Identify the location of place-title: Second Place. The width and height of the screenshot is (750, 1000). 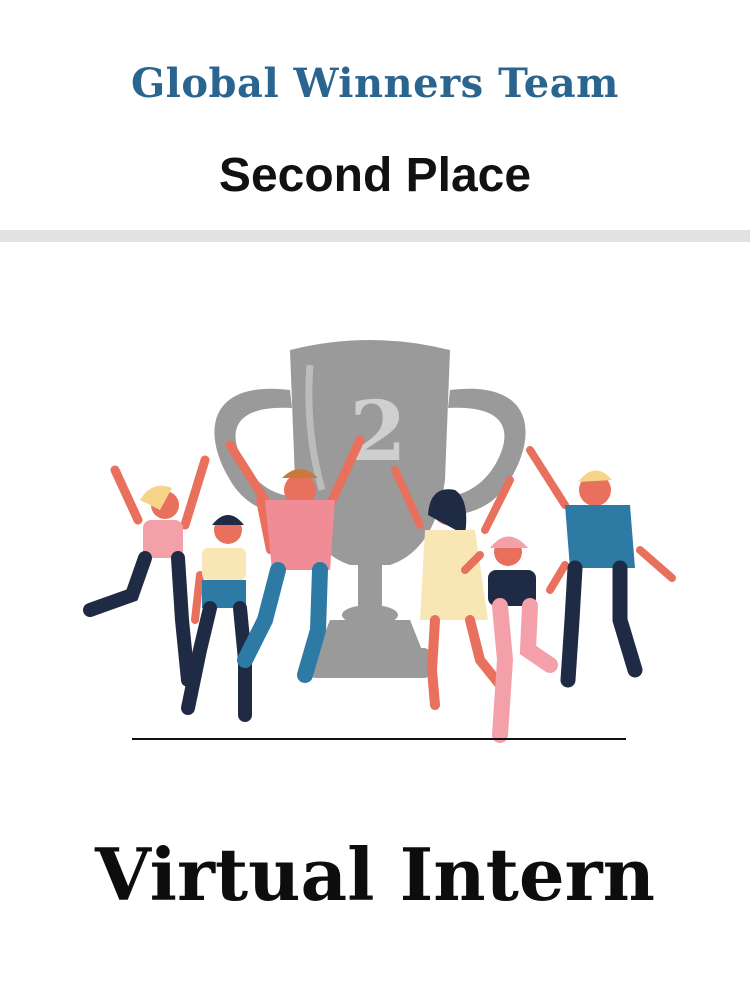
(375, 175).